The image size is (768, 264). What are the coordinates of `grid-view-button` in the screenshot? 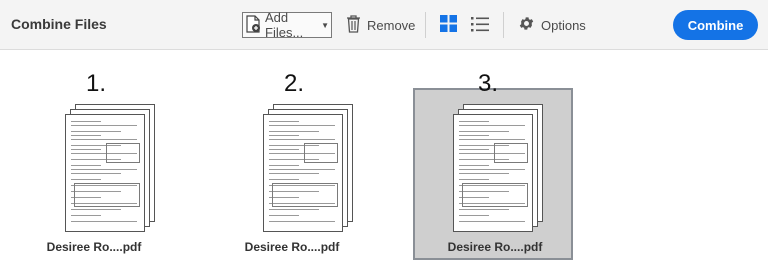 It's located at (449, 25).